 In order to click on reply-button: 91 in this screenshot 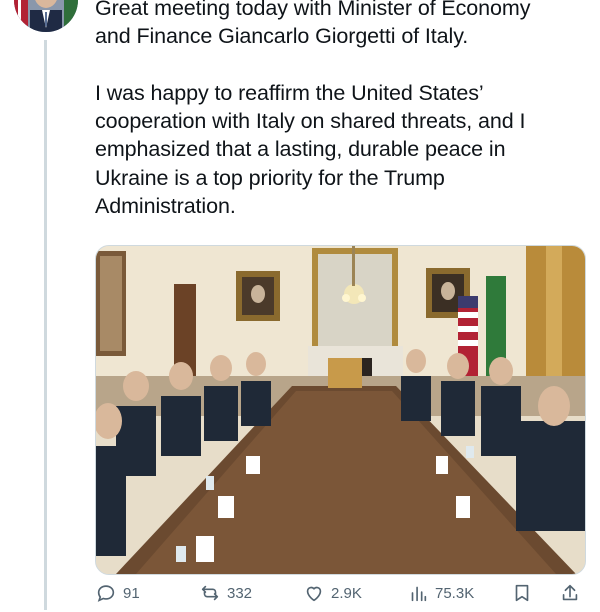, I will do `click(117, 593)`.